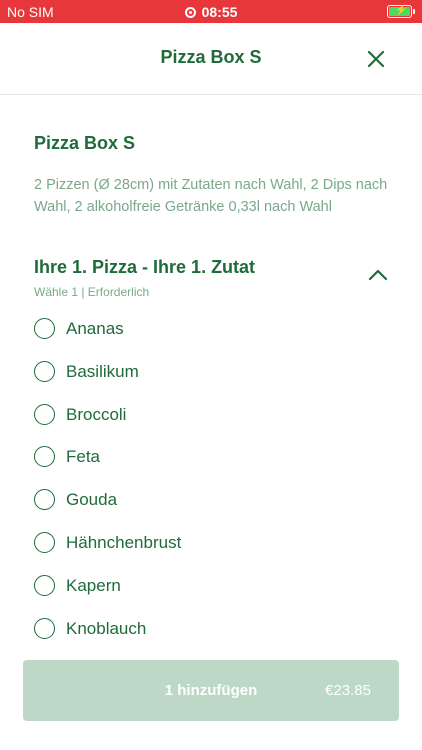 This screenshot has height=750, width=422. What do you see at coordinates (378, 275) in the screenshot?
I see `chevron-up-icon` at bounding box center [378, 275].